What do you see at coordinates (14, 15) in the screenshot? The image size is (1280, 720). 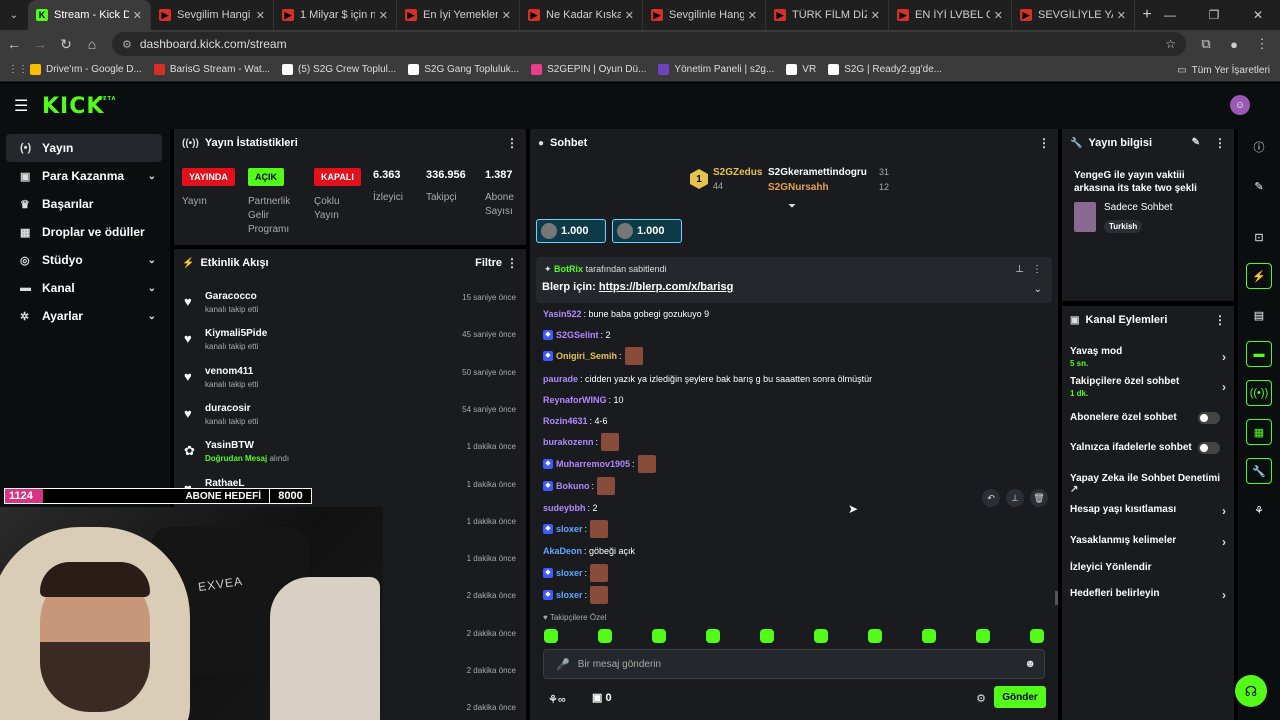 I see `tab-search-icon: ⌄` at bounding box center [14, 15].